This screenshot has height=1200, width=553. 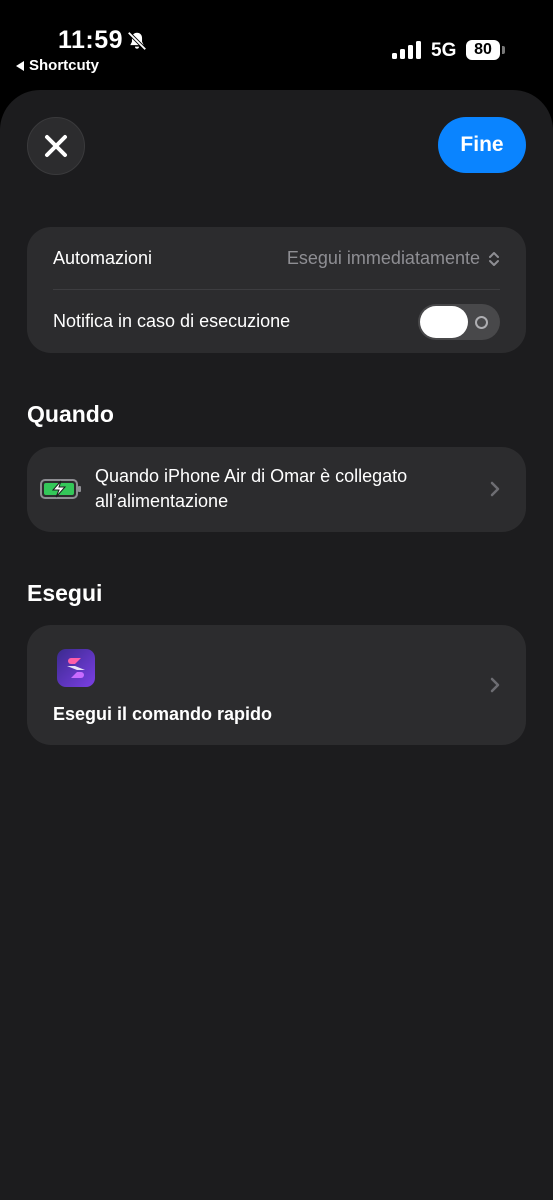 I want to click on battery-tip, so click(x=503, y=50).